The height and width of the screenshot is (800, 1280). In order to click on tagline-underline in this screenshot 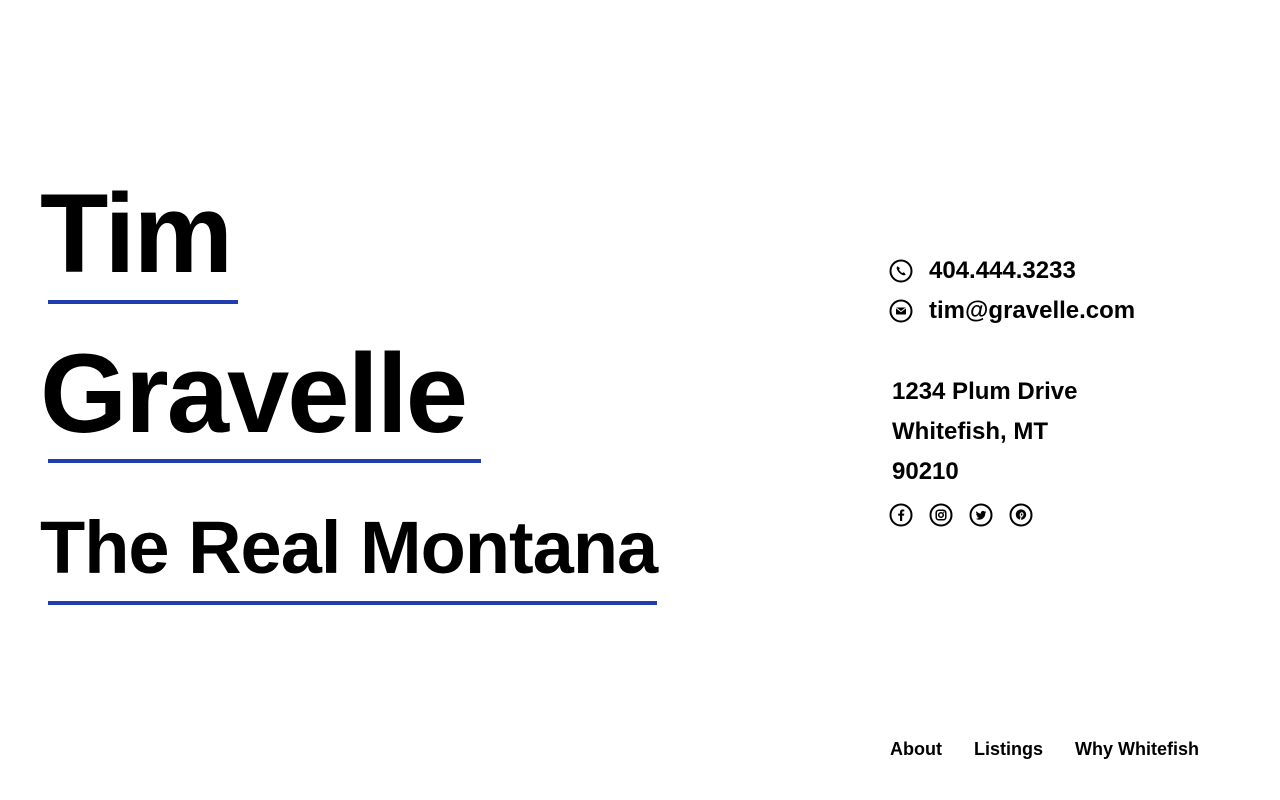, I will do `click(352, 603)`.